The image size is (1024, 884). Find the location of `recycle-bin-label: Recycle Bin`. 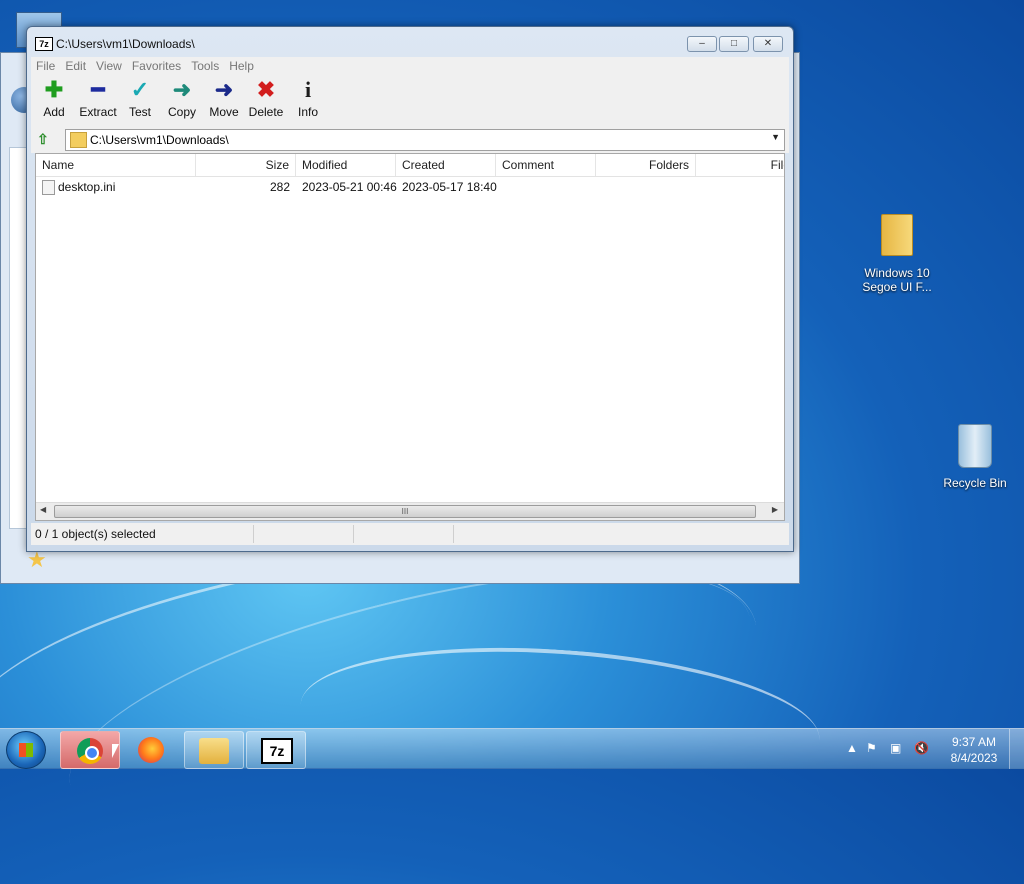

recycle-bin-label: Recycle Bin is located at coordinates (975, 483).